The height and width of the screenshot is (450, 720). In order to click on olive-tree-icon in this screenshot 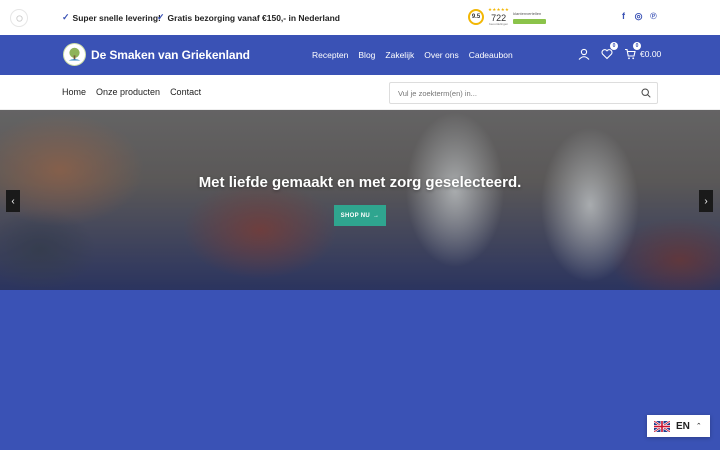, I will do `click(74, 54)`.